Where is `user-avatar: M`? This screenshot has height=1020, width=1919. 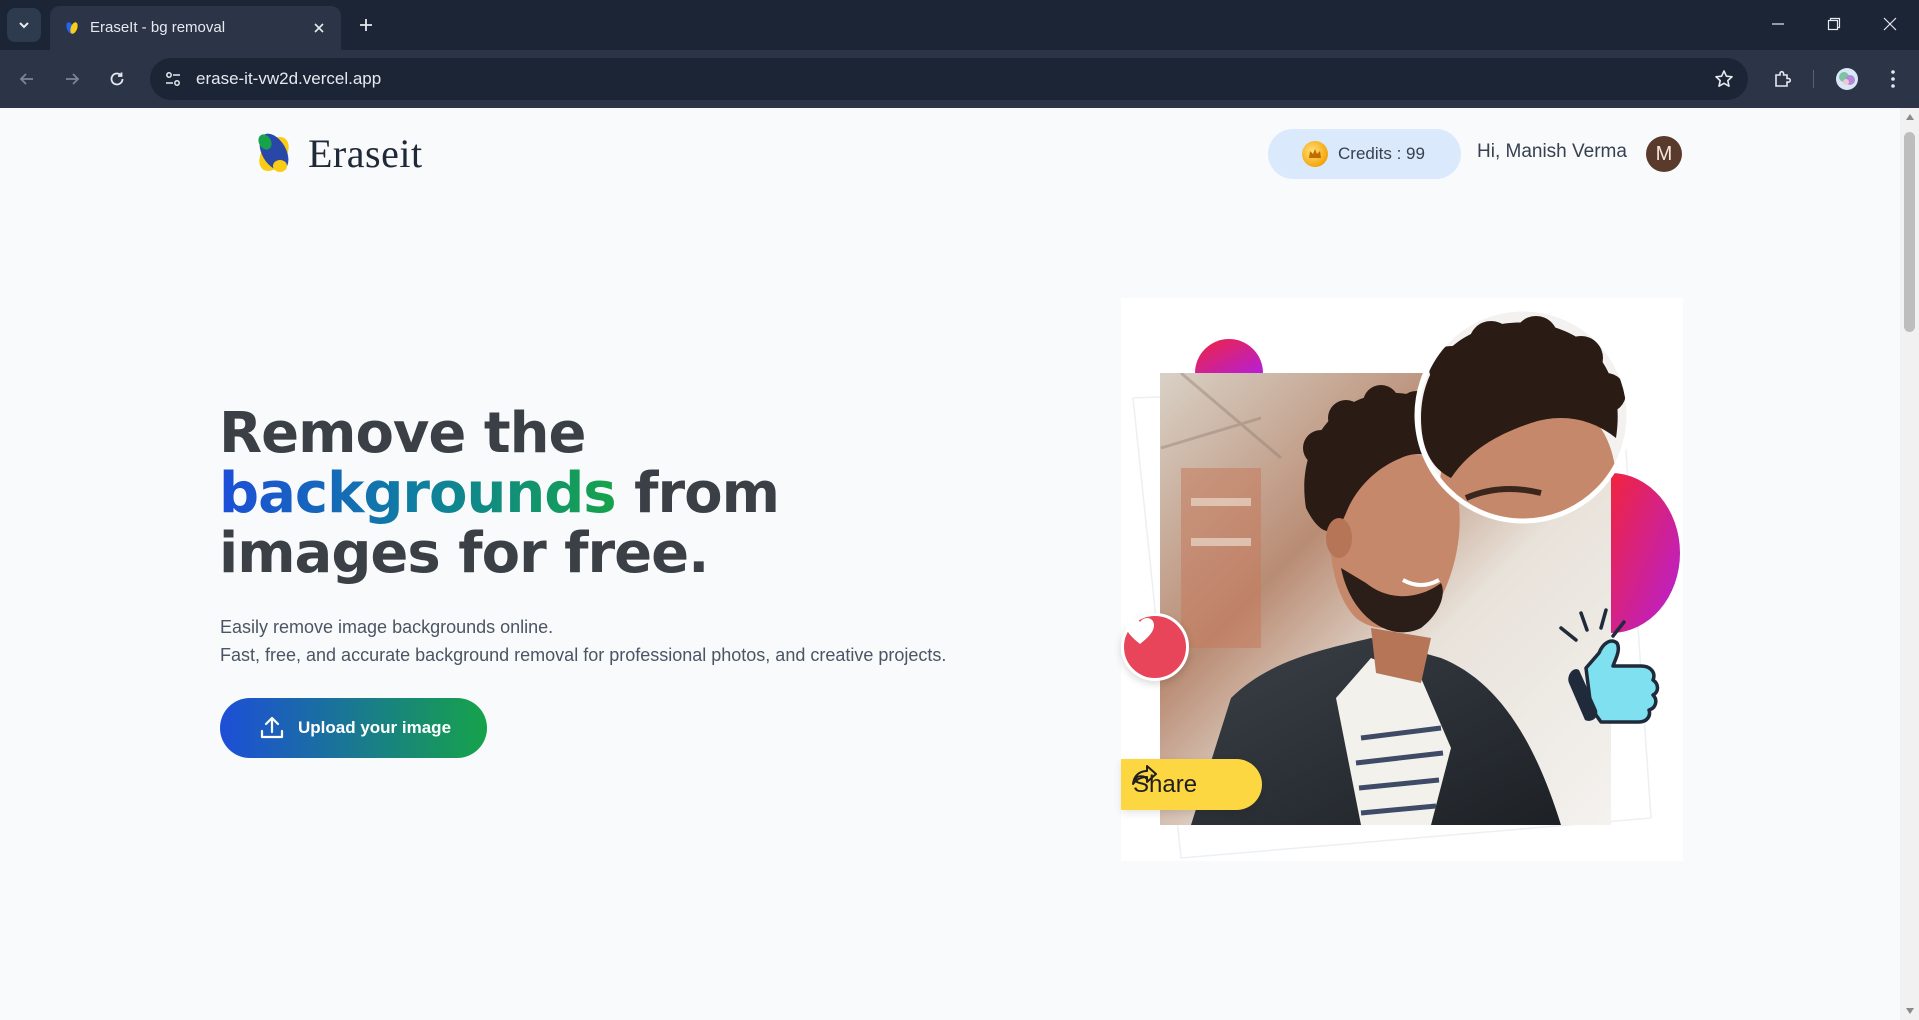
user-avatar: M is located at coordinates (1664, 154).